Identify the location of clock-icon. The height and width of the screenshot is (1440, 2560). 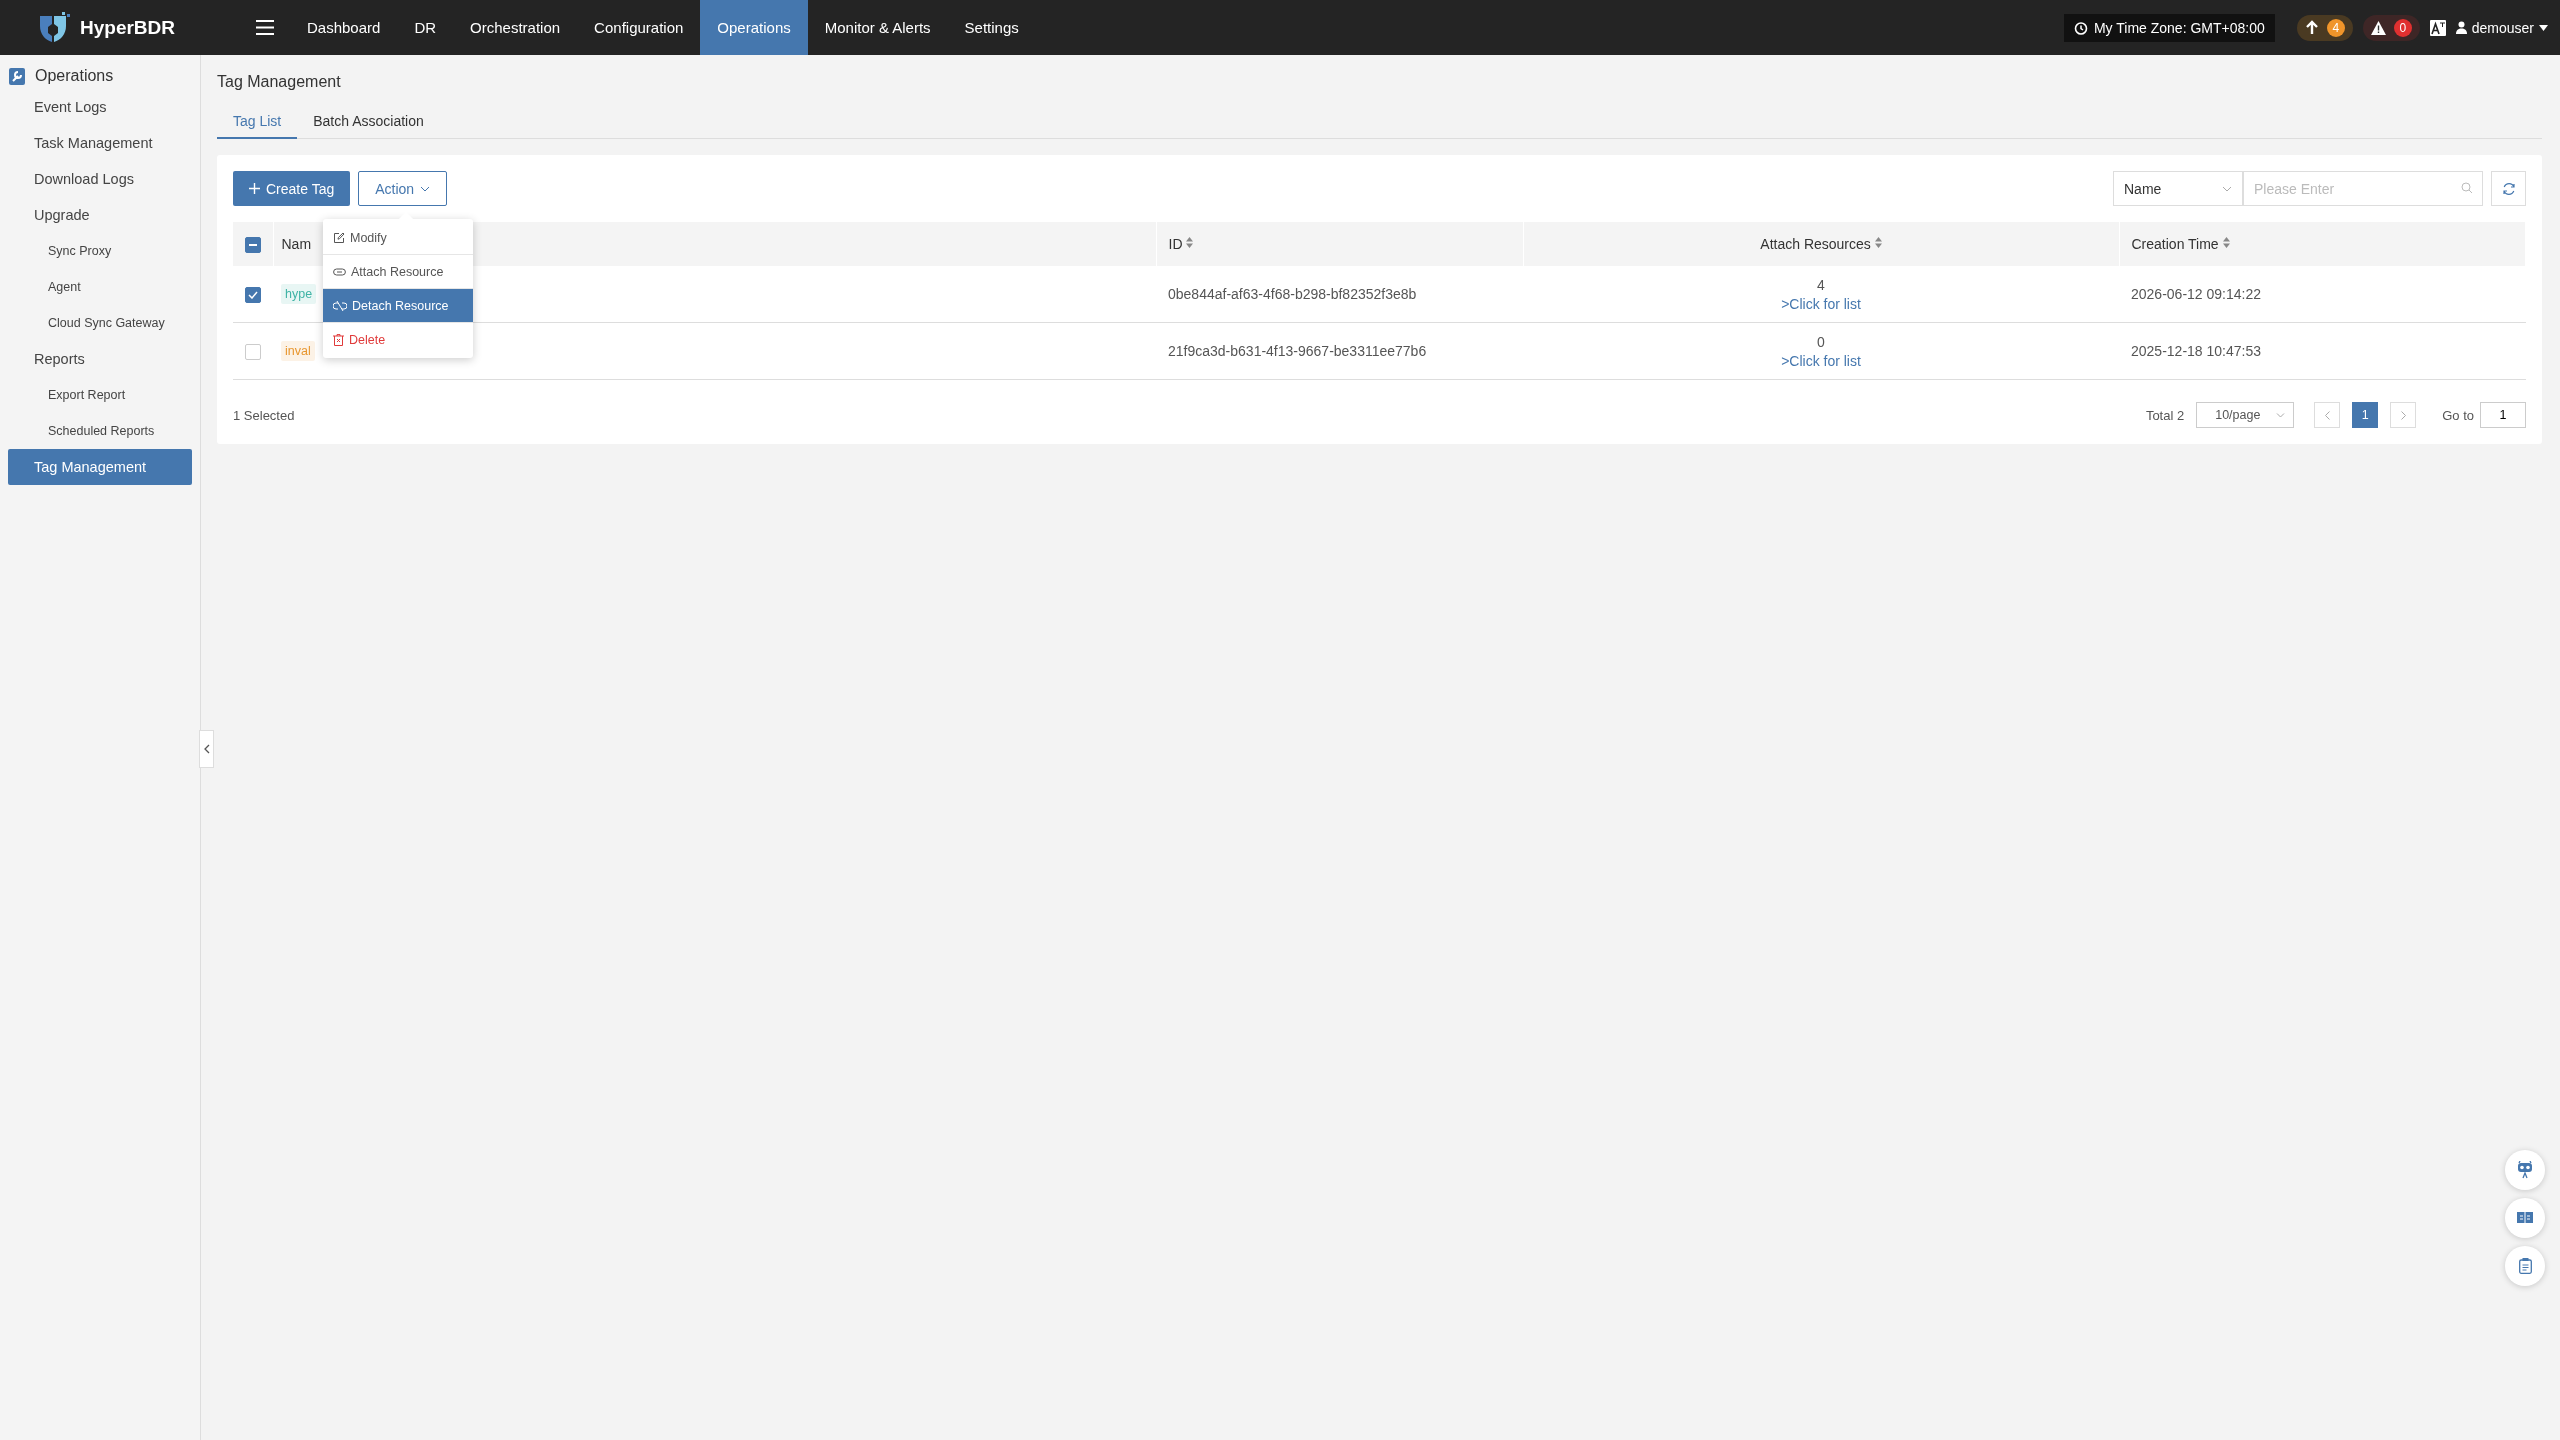
(2080, 27).